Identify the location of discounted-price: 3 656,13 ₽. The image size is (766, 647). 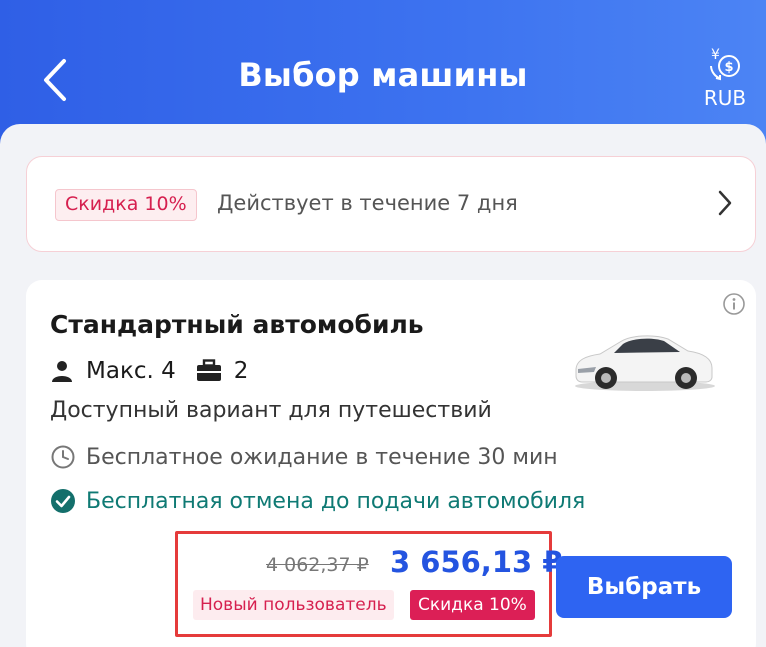
(476, 562).